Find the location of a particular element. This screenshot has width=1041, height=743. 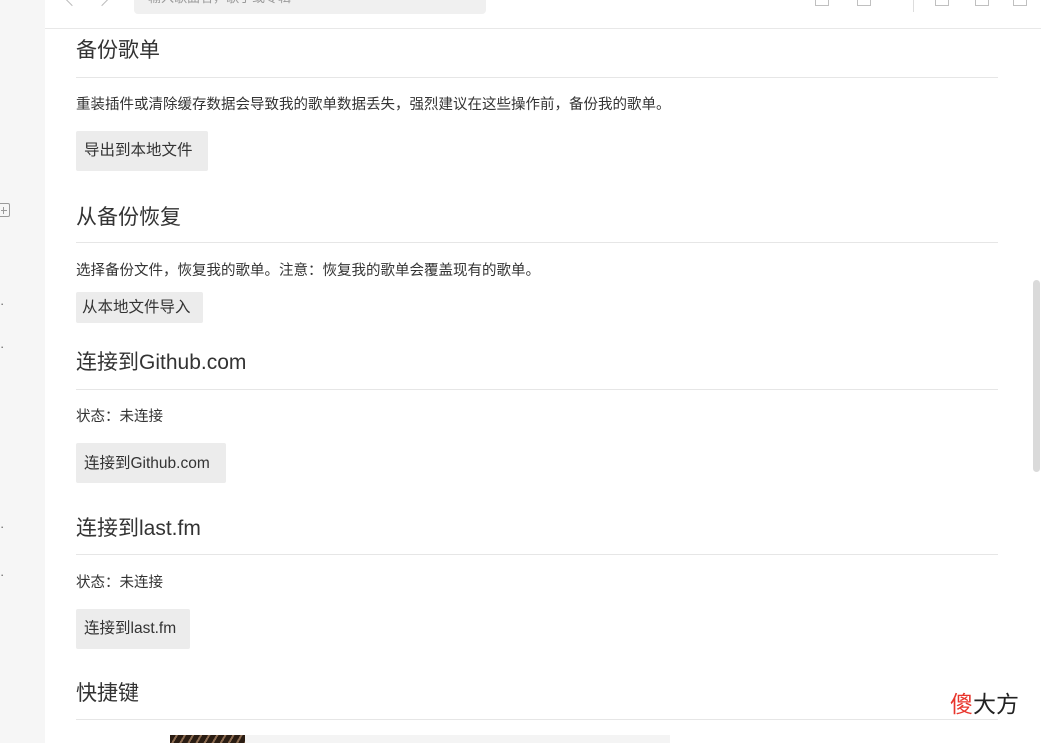

section-title-restore: 从备份恢复 is located at coordinates (128, 217).